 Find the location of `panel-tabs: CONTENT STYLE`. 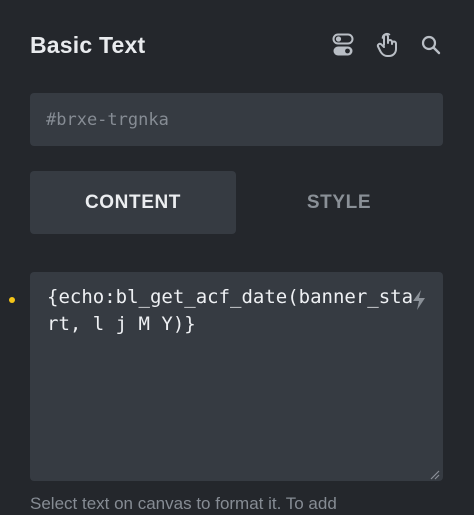

panel-tabs: CONTENT STYLE is located at coordinates (236, 202).